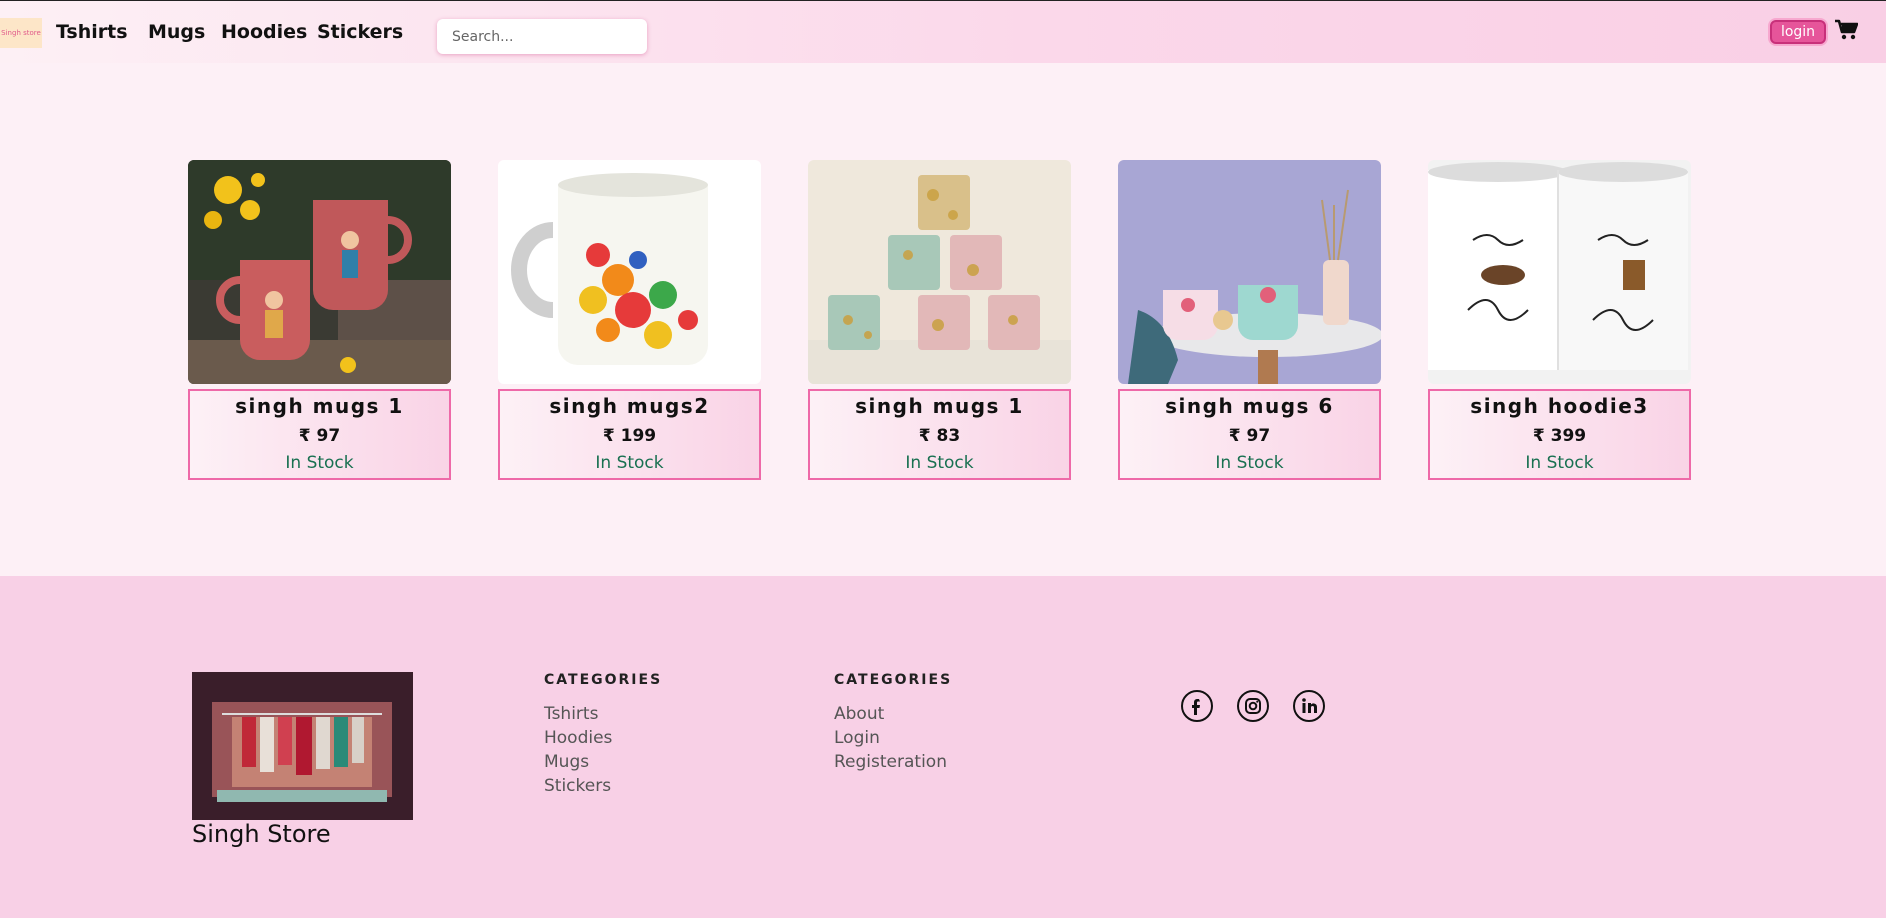  Describe the element at coordinates (629, 406) in the screenshot. I see `product-name: singh mugs2` at that location.